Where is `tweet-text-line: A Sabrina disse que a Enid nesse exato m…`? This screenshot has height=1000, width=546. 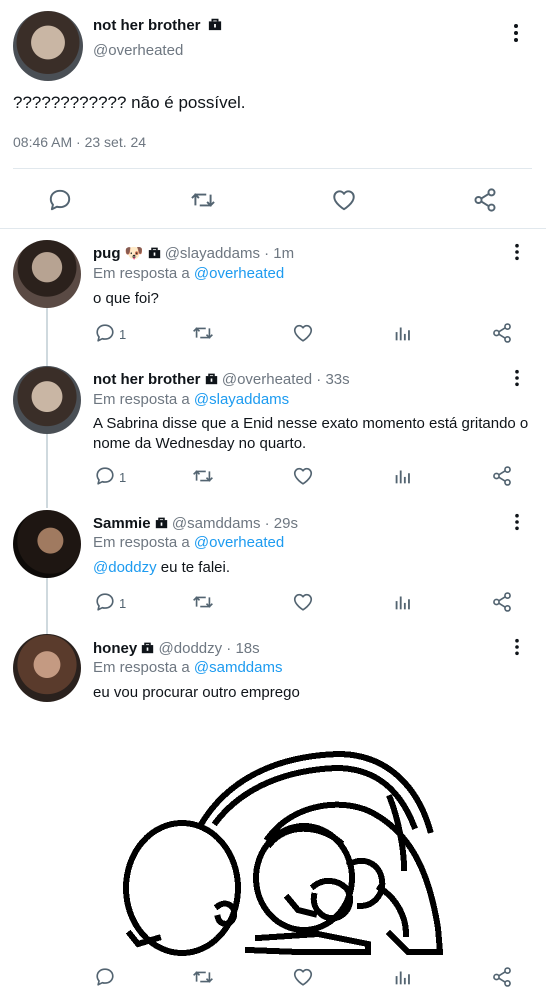
tweet-text-line: A Sabrina disse que a Enid nesse exato m… is located at coordinates (311, 423).